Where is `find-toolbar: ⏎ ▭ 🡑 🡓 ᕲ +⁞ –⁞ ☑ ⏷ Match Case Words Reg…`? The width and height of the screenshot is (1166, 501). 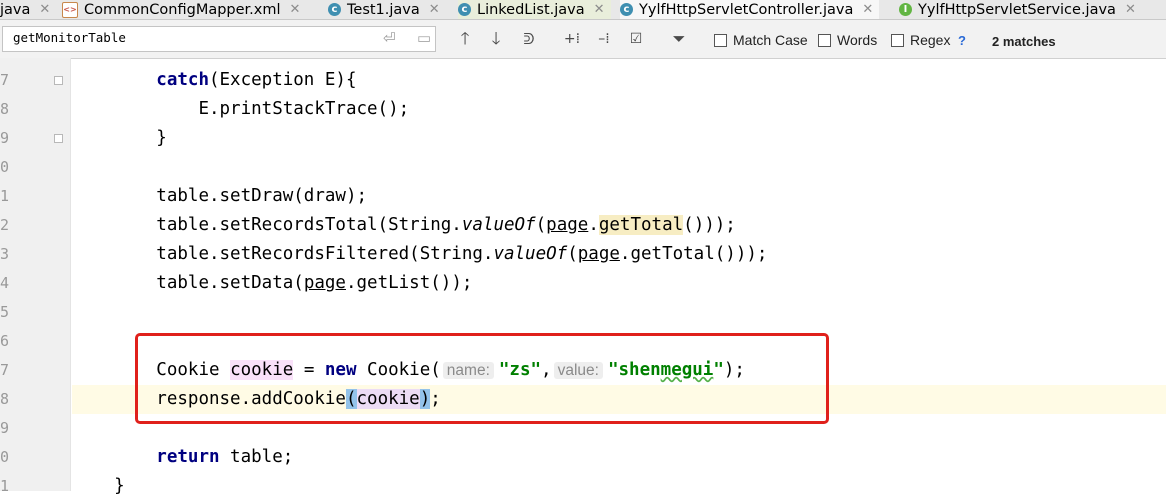
find-toolbar: ⏎ ▭ 🡑 🡓 ᕲ +⁞ –⁞ ☑ ⏷ Match Case Words Reg… is located at coordinates (583, 39).